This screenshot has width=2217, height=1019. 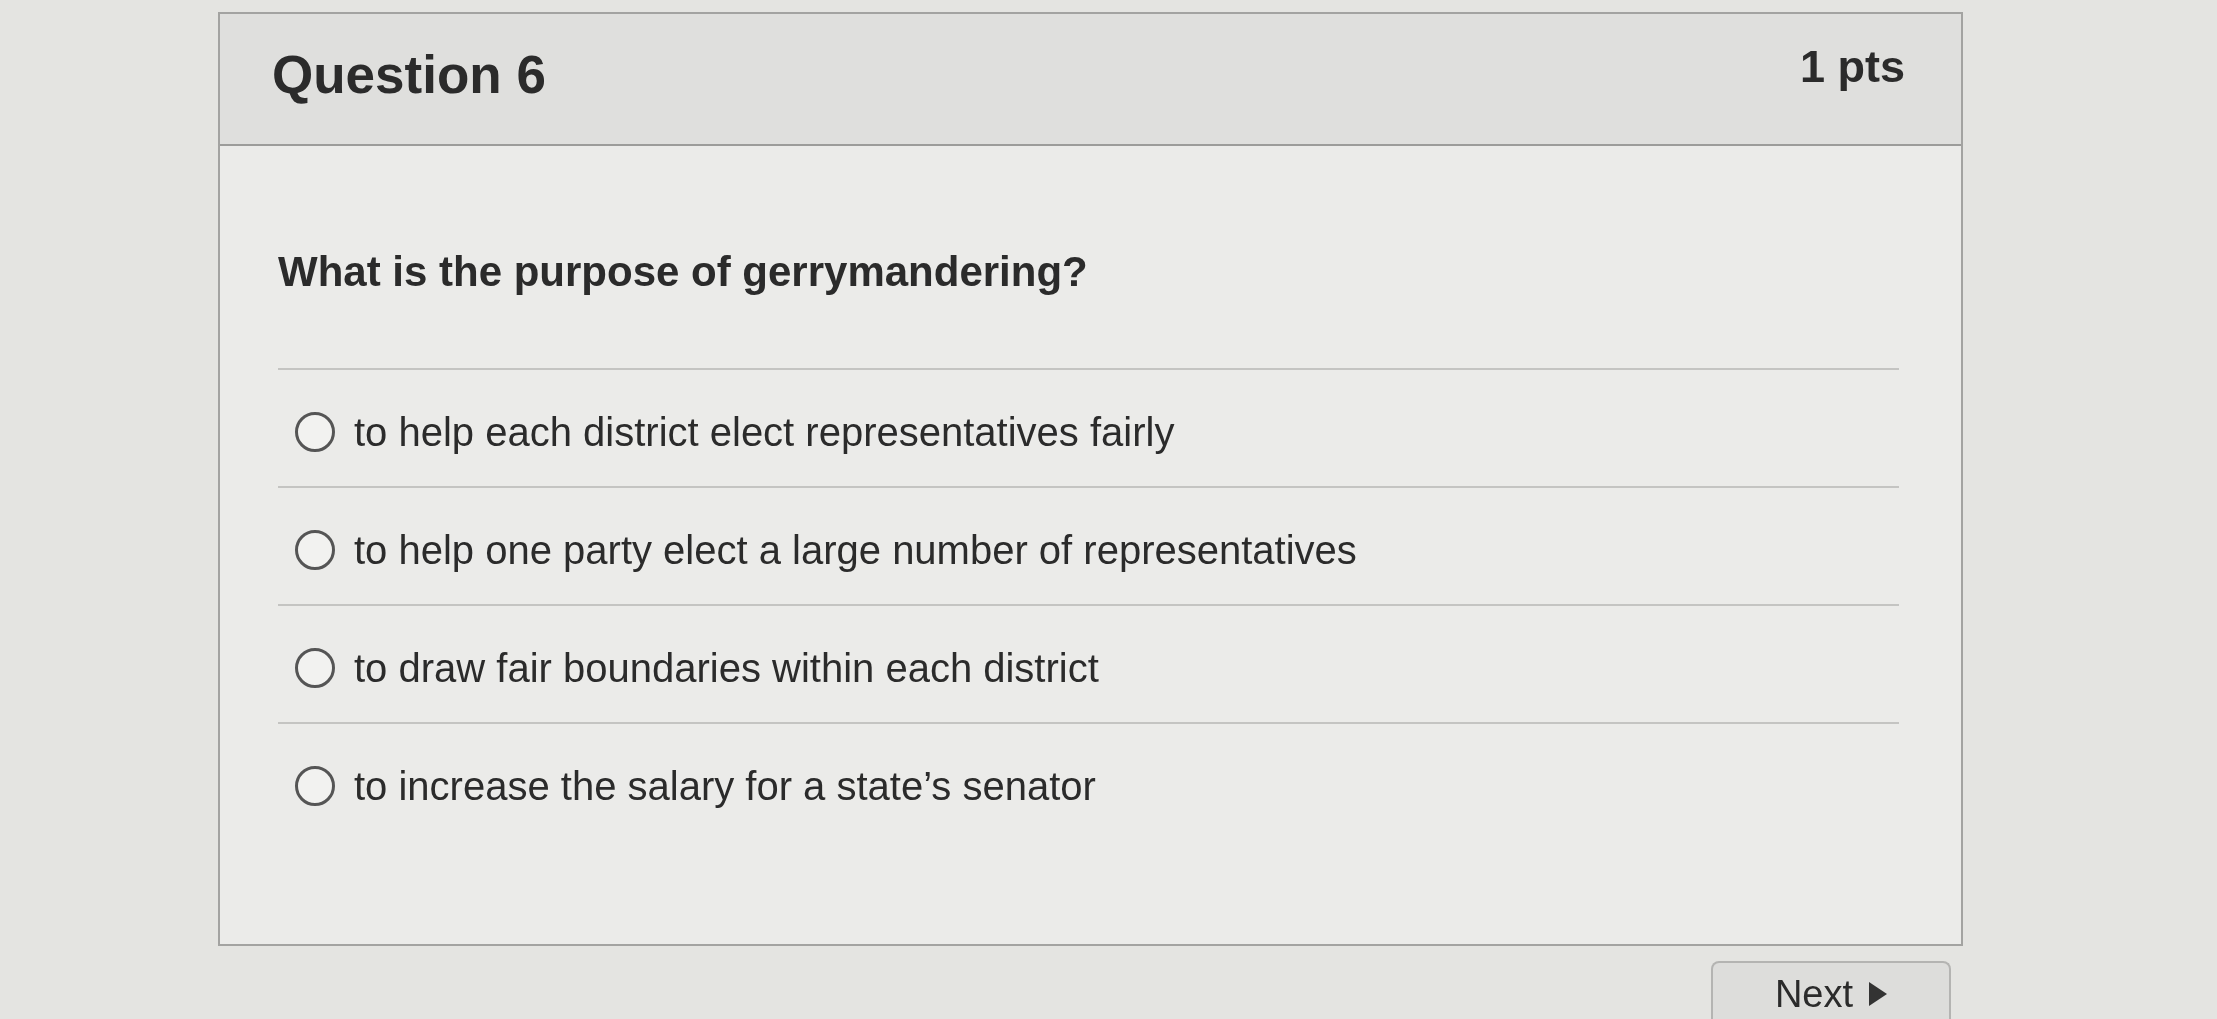 I want to click on answer-option: to help one party elect a large number of representatives, so click(x=855, y=550).